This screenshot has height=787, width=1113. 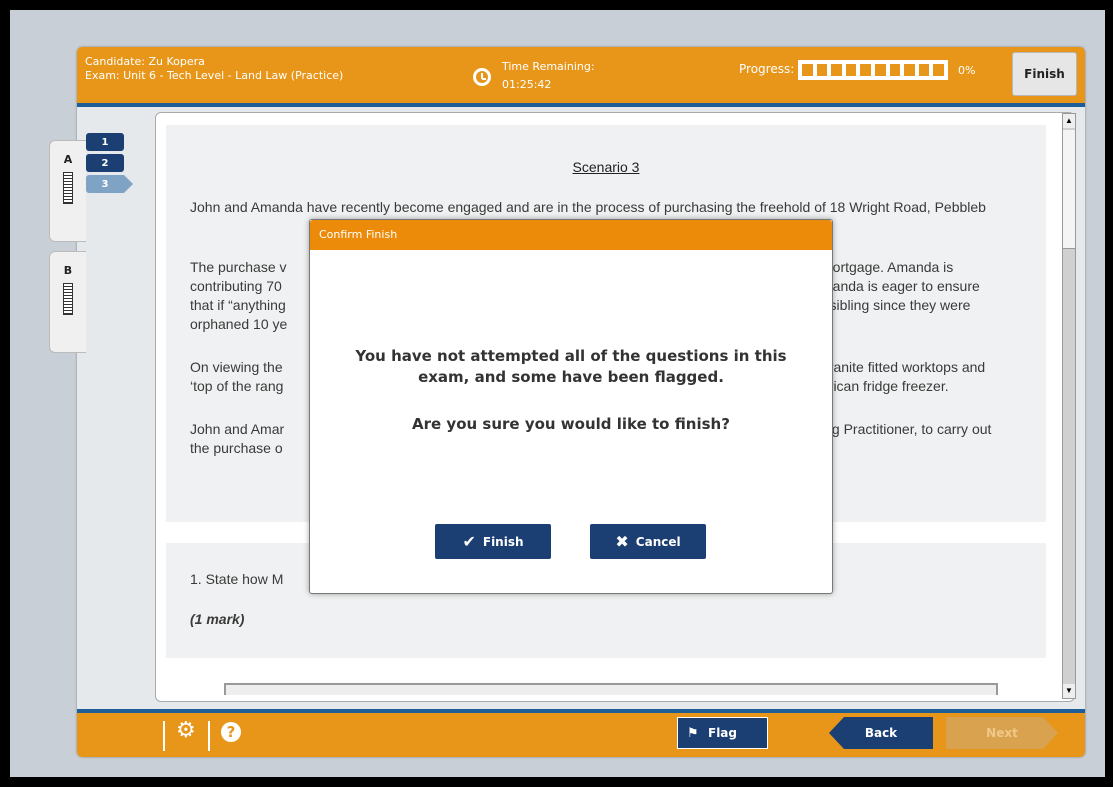 What do you see at coordinates (611, 689) in the screenshot?
I see `answer-toolbar-partial` at bounding box center [611, 689].